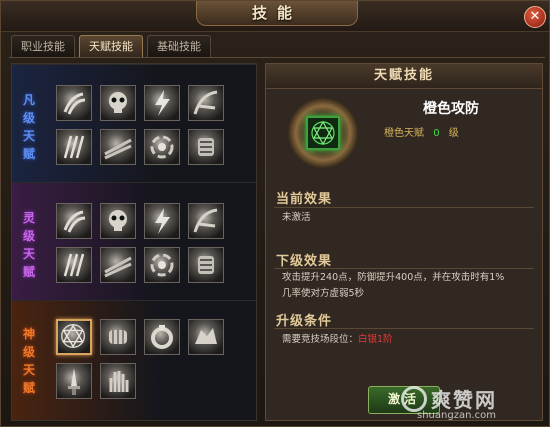 Image resolution: width=550 pixels, height=427 pixels. What do you see at coordinates (320, 339) in the screenshot?
I see `upgrade-label: 需要竞技场段位：` at bounding box center [320, 339].